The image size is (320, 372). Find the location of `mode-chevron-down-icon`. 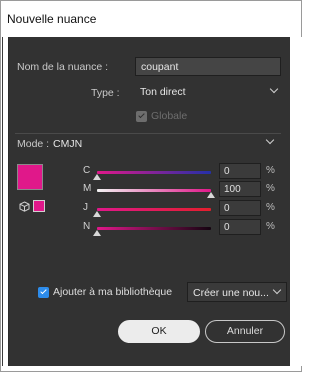

mode-chevron-down-icon is located at coordinates (270, 140).